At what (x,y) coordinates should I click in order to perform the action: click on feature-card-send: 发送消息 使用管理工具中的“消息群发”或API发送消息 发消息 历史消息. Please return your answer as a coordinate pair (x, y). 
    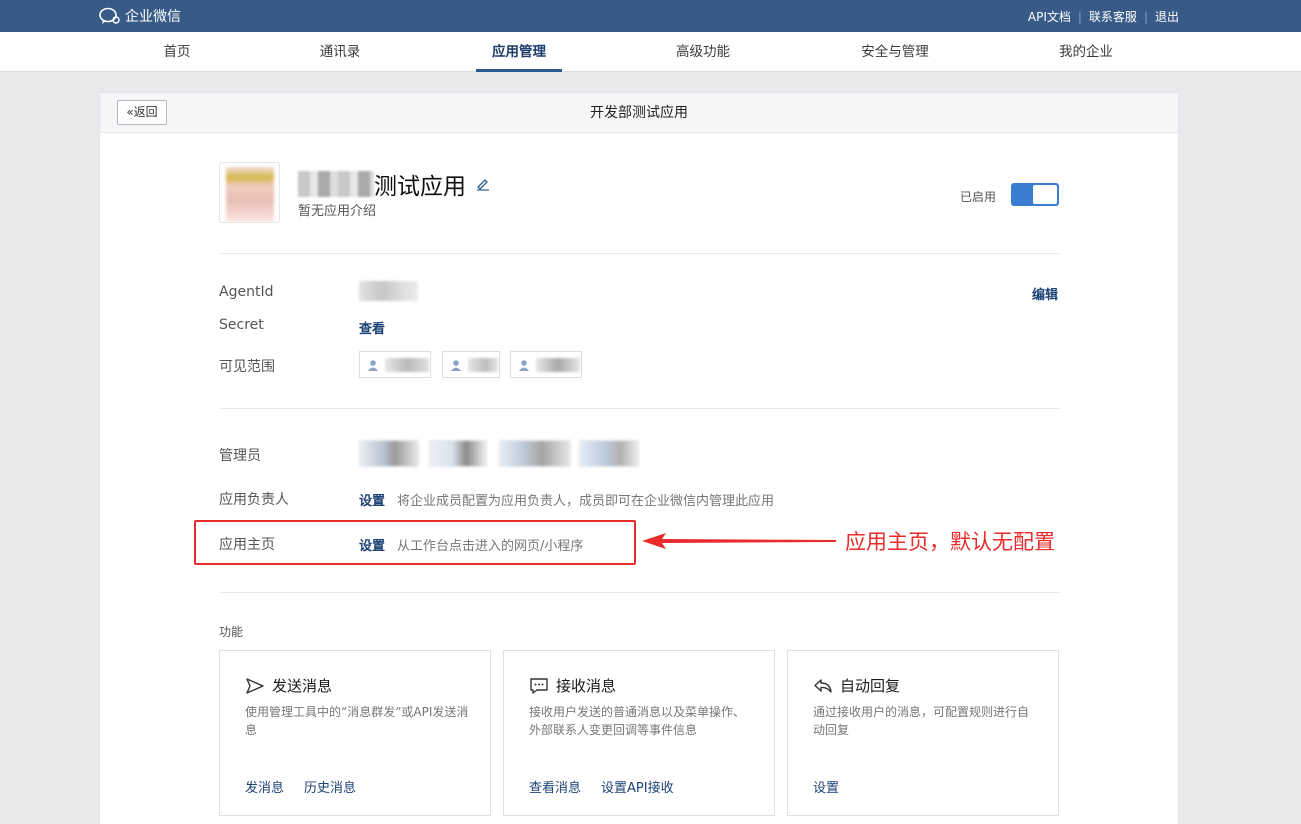
    Looking at the image, I should click on (355, 733).